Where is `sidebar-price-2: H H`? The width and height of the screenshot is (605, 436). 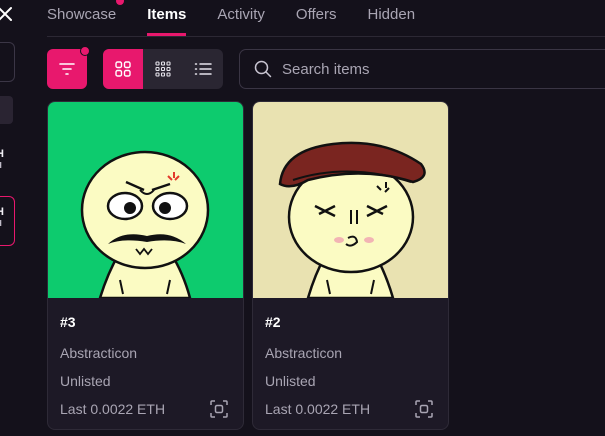
sidebar-price-2: H H is located at coordinates (2, 218).